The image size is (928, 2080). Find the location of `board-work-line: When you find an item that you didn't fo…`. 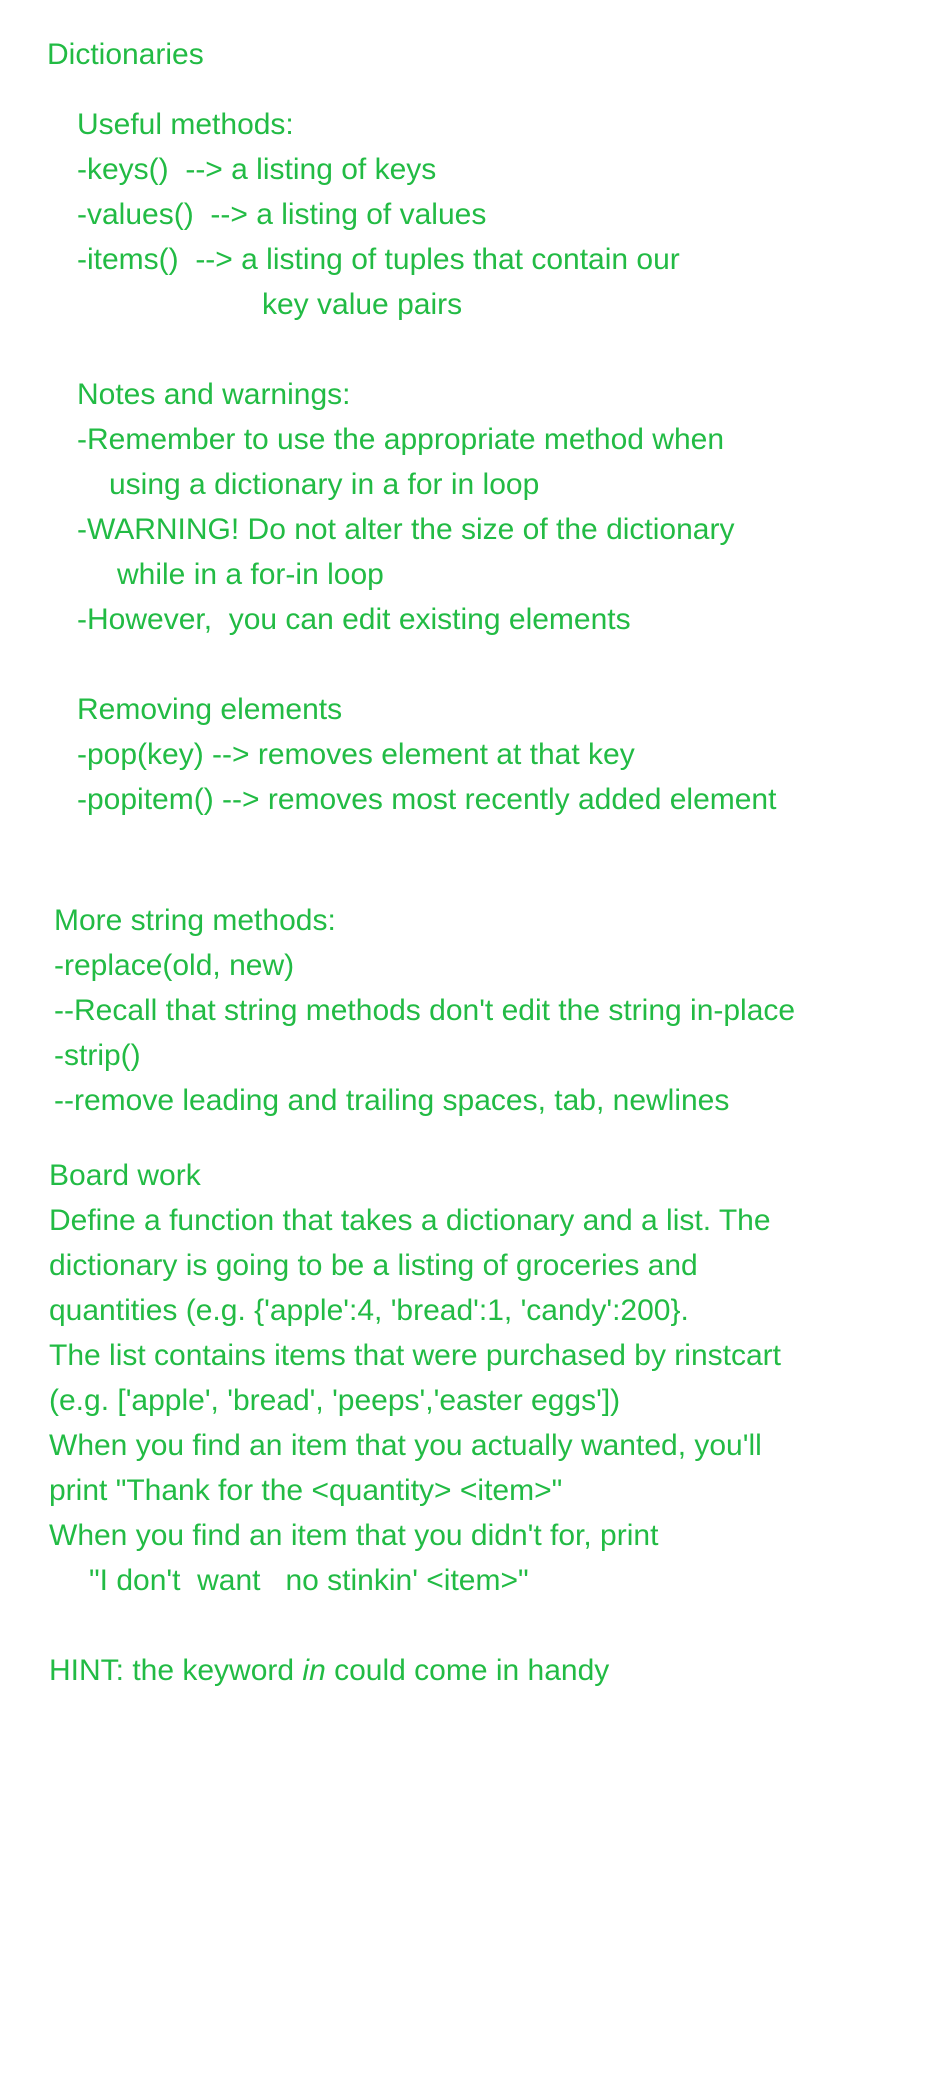

board-work-line: When you find an item that you didn't fo… is located at coordinates (354, 1535).